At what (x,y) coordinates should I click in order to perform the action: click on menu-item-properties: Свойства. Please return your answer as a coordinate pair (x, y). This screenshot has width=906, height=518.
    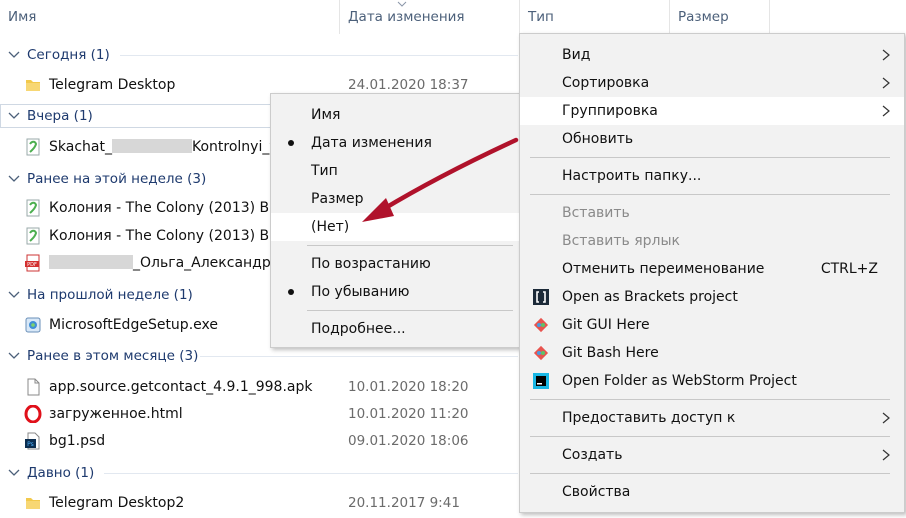
    Looking at the image, I should click on (712, 492).